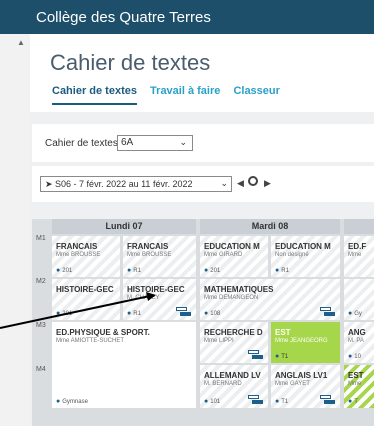 This screenshot has width=374, height=426. I want to click on lesson-card: MATHEMATIQUES Mme DEMANGEON ● 108, so click(270, 299).